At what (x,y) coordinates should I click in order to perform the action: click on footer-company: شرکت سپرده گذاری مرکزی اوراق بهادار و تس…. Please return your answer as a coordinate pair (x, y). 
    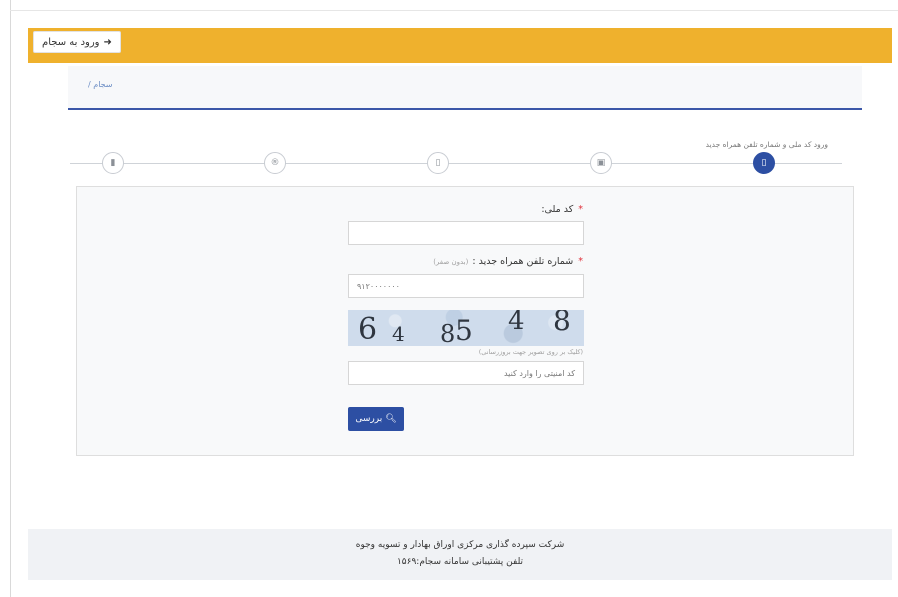
    Looking at the image, I should click on (460, 545).